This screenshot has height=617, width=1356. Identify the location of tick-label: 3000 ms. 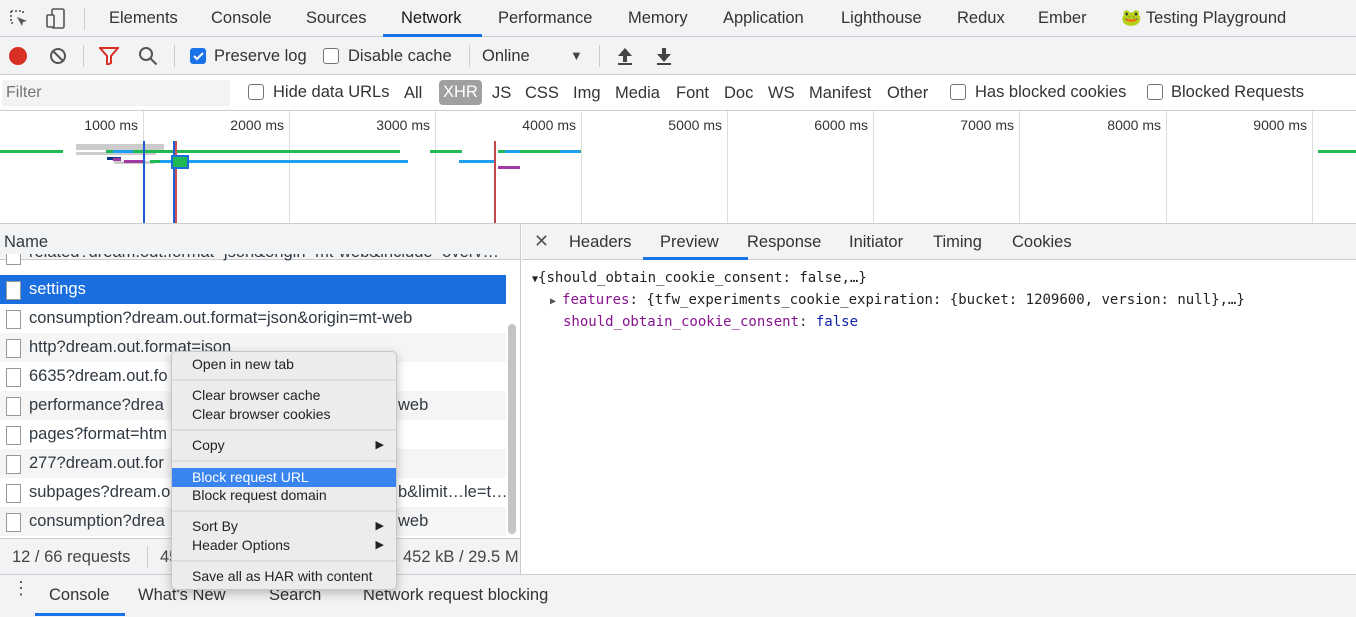
(403, 125).